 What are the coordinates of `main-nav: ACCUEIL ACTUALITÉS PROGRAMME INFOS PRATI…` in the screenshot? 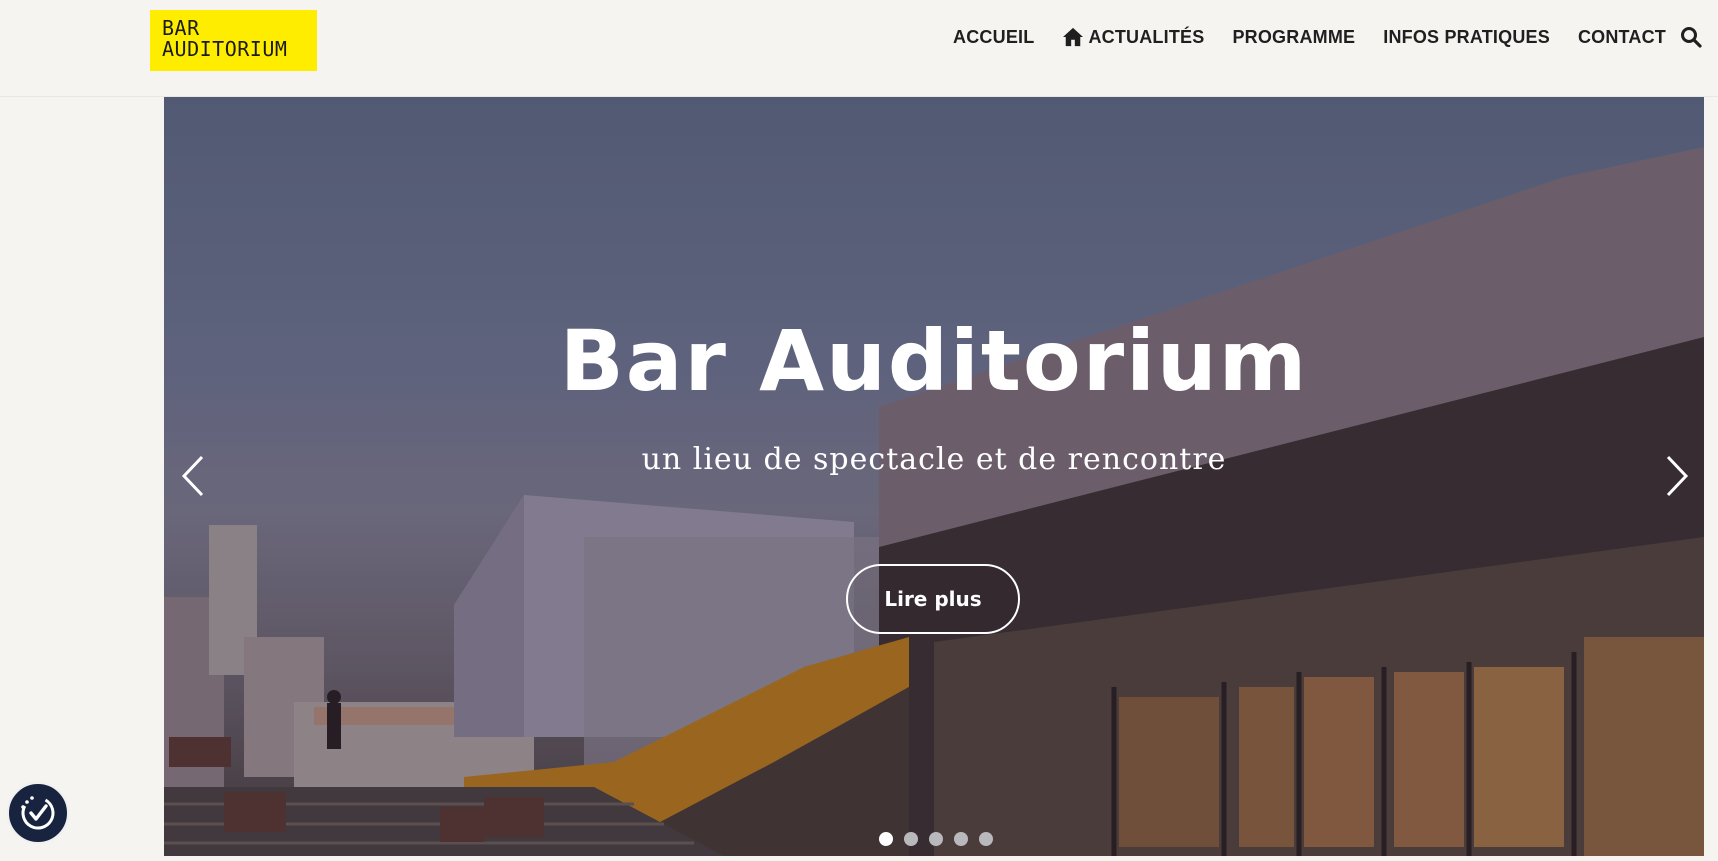 It's located at (1327, 37).